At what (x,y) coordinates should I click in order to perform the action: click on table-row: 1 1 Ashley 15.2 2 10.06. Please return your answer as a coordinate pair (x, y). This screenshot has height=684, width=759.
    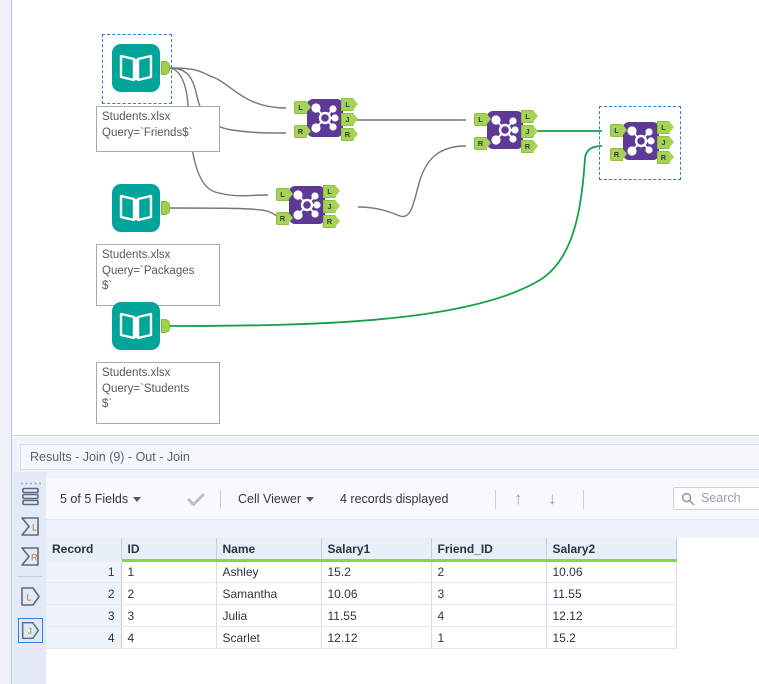
    Looking at the image, I should click on (361, 571).